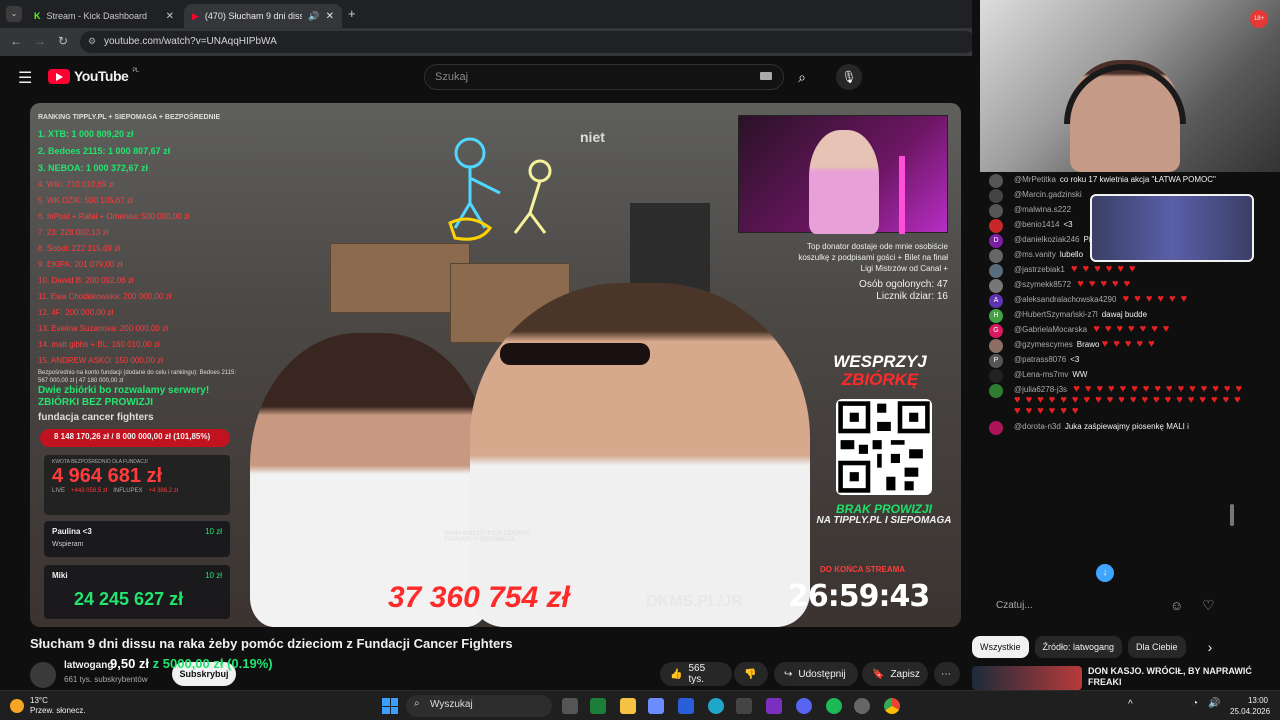 The image size is (1280, 720). Describe the element at coordinates (996, 241) in the screenshot. I see `chat-avatar: D` at that location.